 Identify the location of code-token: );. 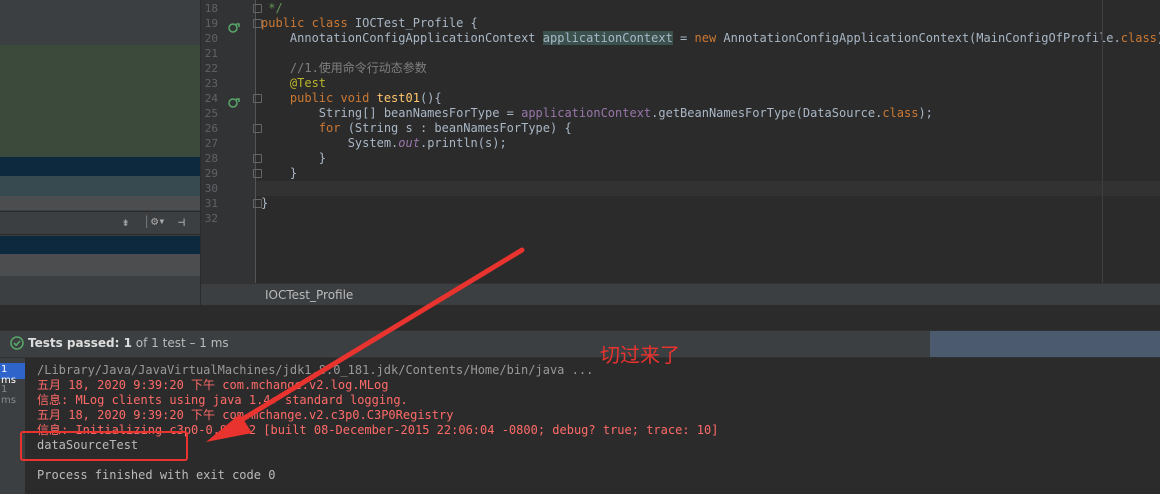
(925, 113).